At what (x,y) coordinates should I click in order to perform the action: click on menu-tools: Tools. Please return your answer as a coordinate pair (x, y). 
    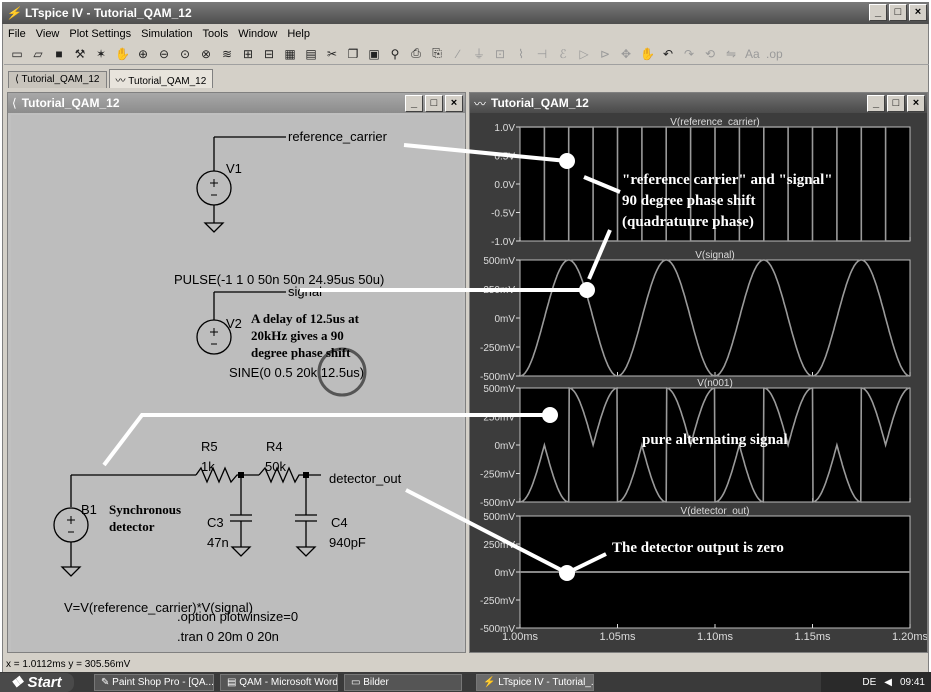
    Looking at the image, I should click on (216, 34).